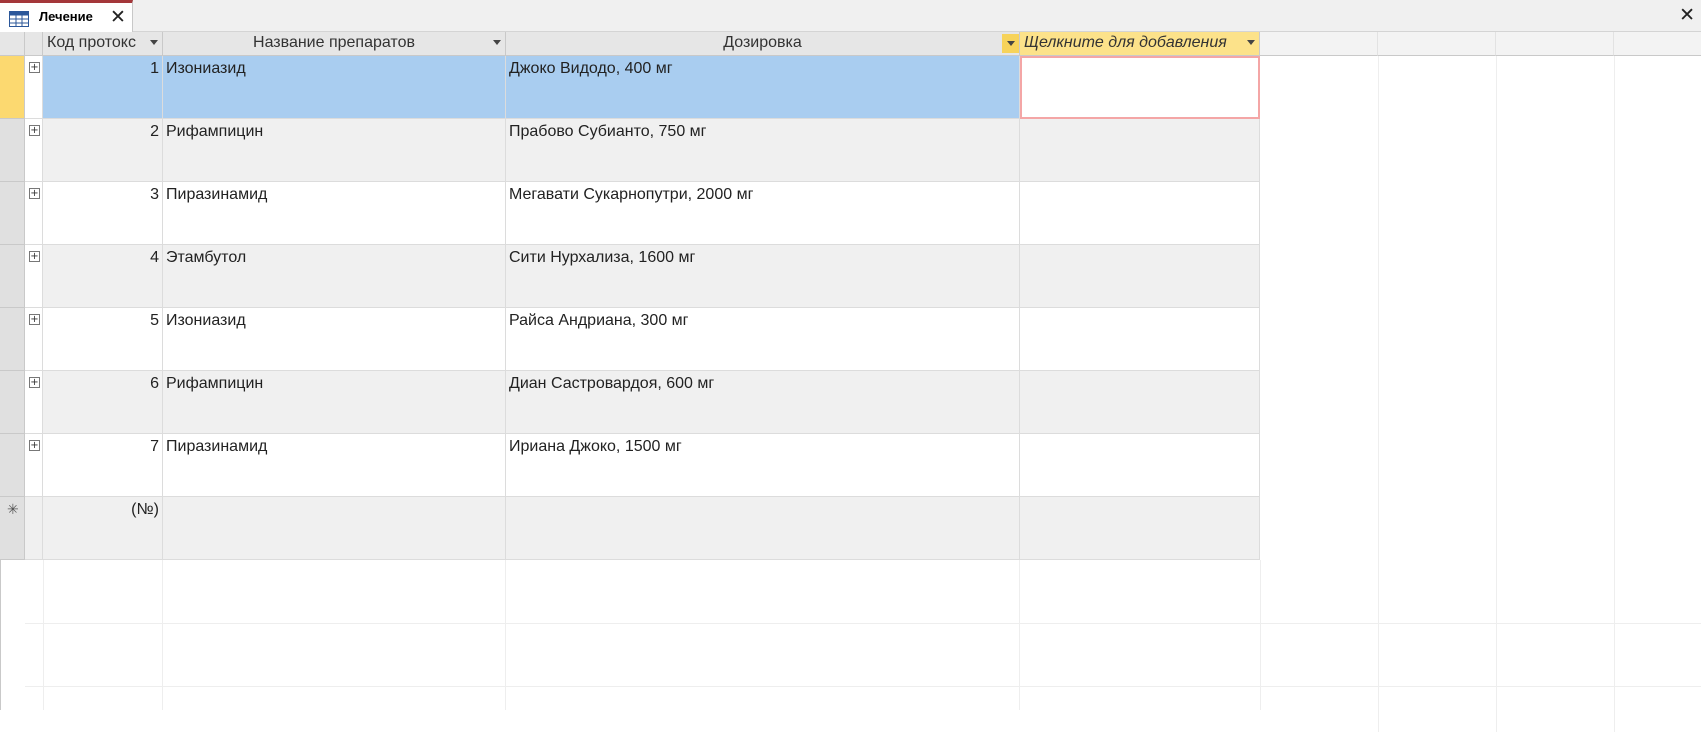 Image resolution: width=1701 pixels, height=732 pixels. What do you see at coordinates (12, 528) in the screenshot?
I see `new-record-selector: ✳` at bounding box center [12, 528].